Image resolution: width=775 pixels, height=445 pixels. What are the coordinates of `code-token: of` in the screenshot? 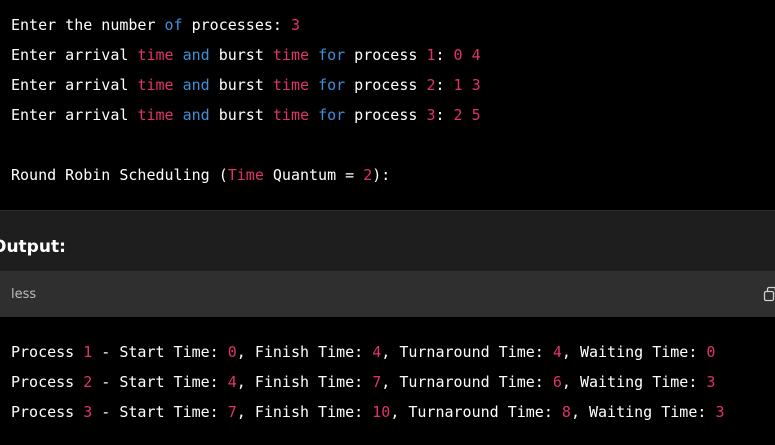 It's located at (173, 25).